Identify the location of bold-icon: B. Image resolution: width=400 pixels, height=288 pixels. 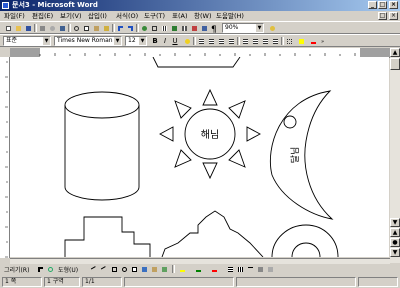
(155, 41).